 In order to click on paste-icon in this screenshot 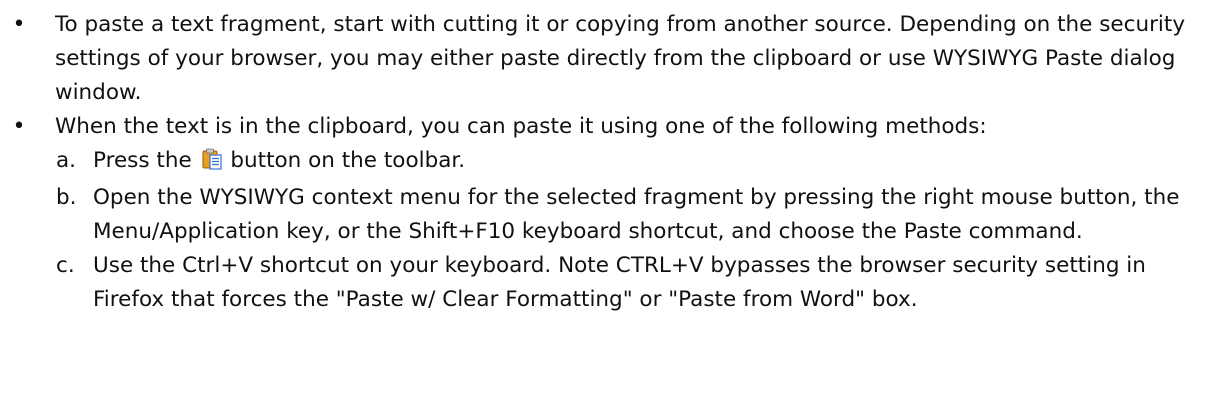, I will do `click(212, 164)`.